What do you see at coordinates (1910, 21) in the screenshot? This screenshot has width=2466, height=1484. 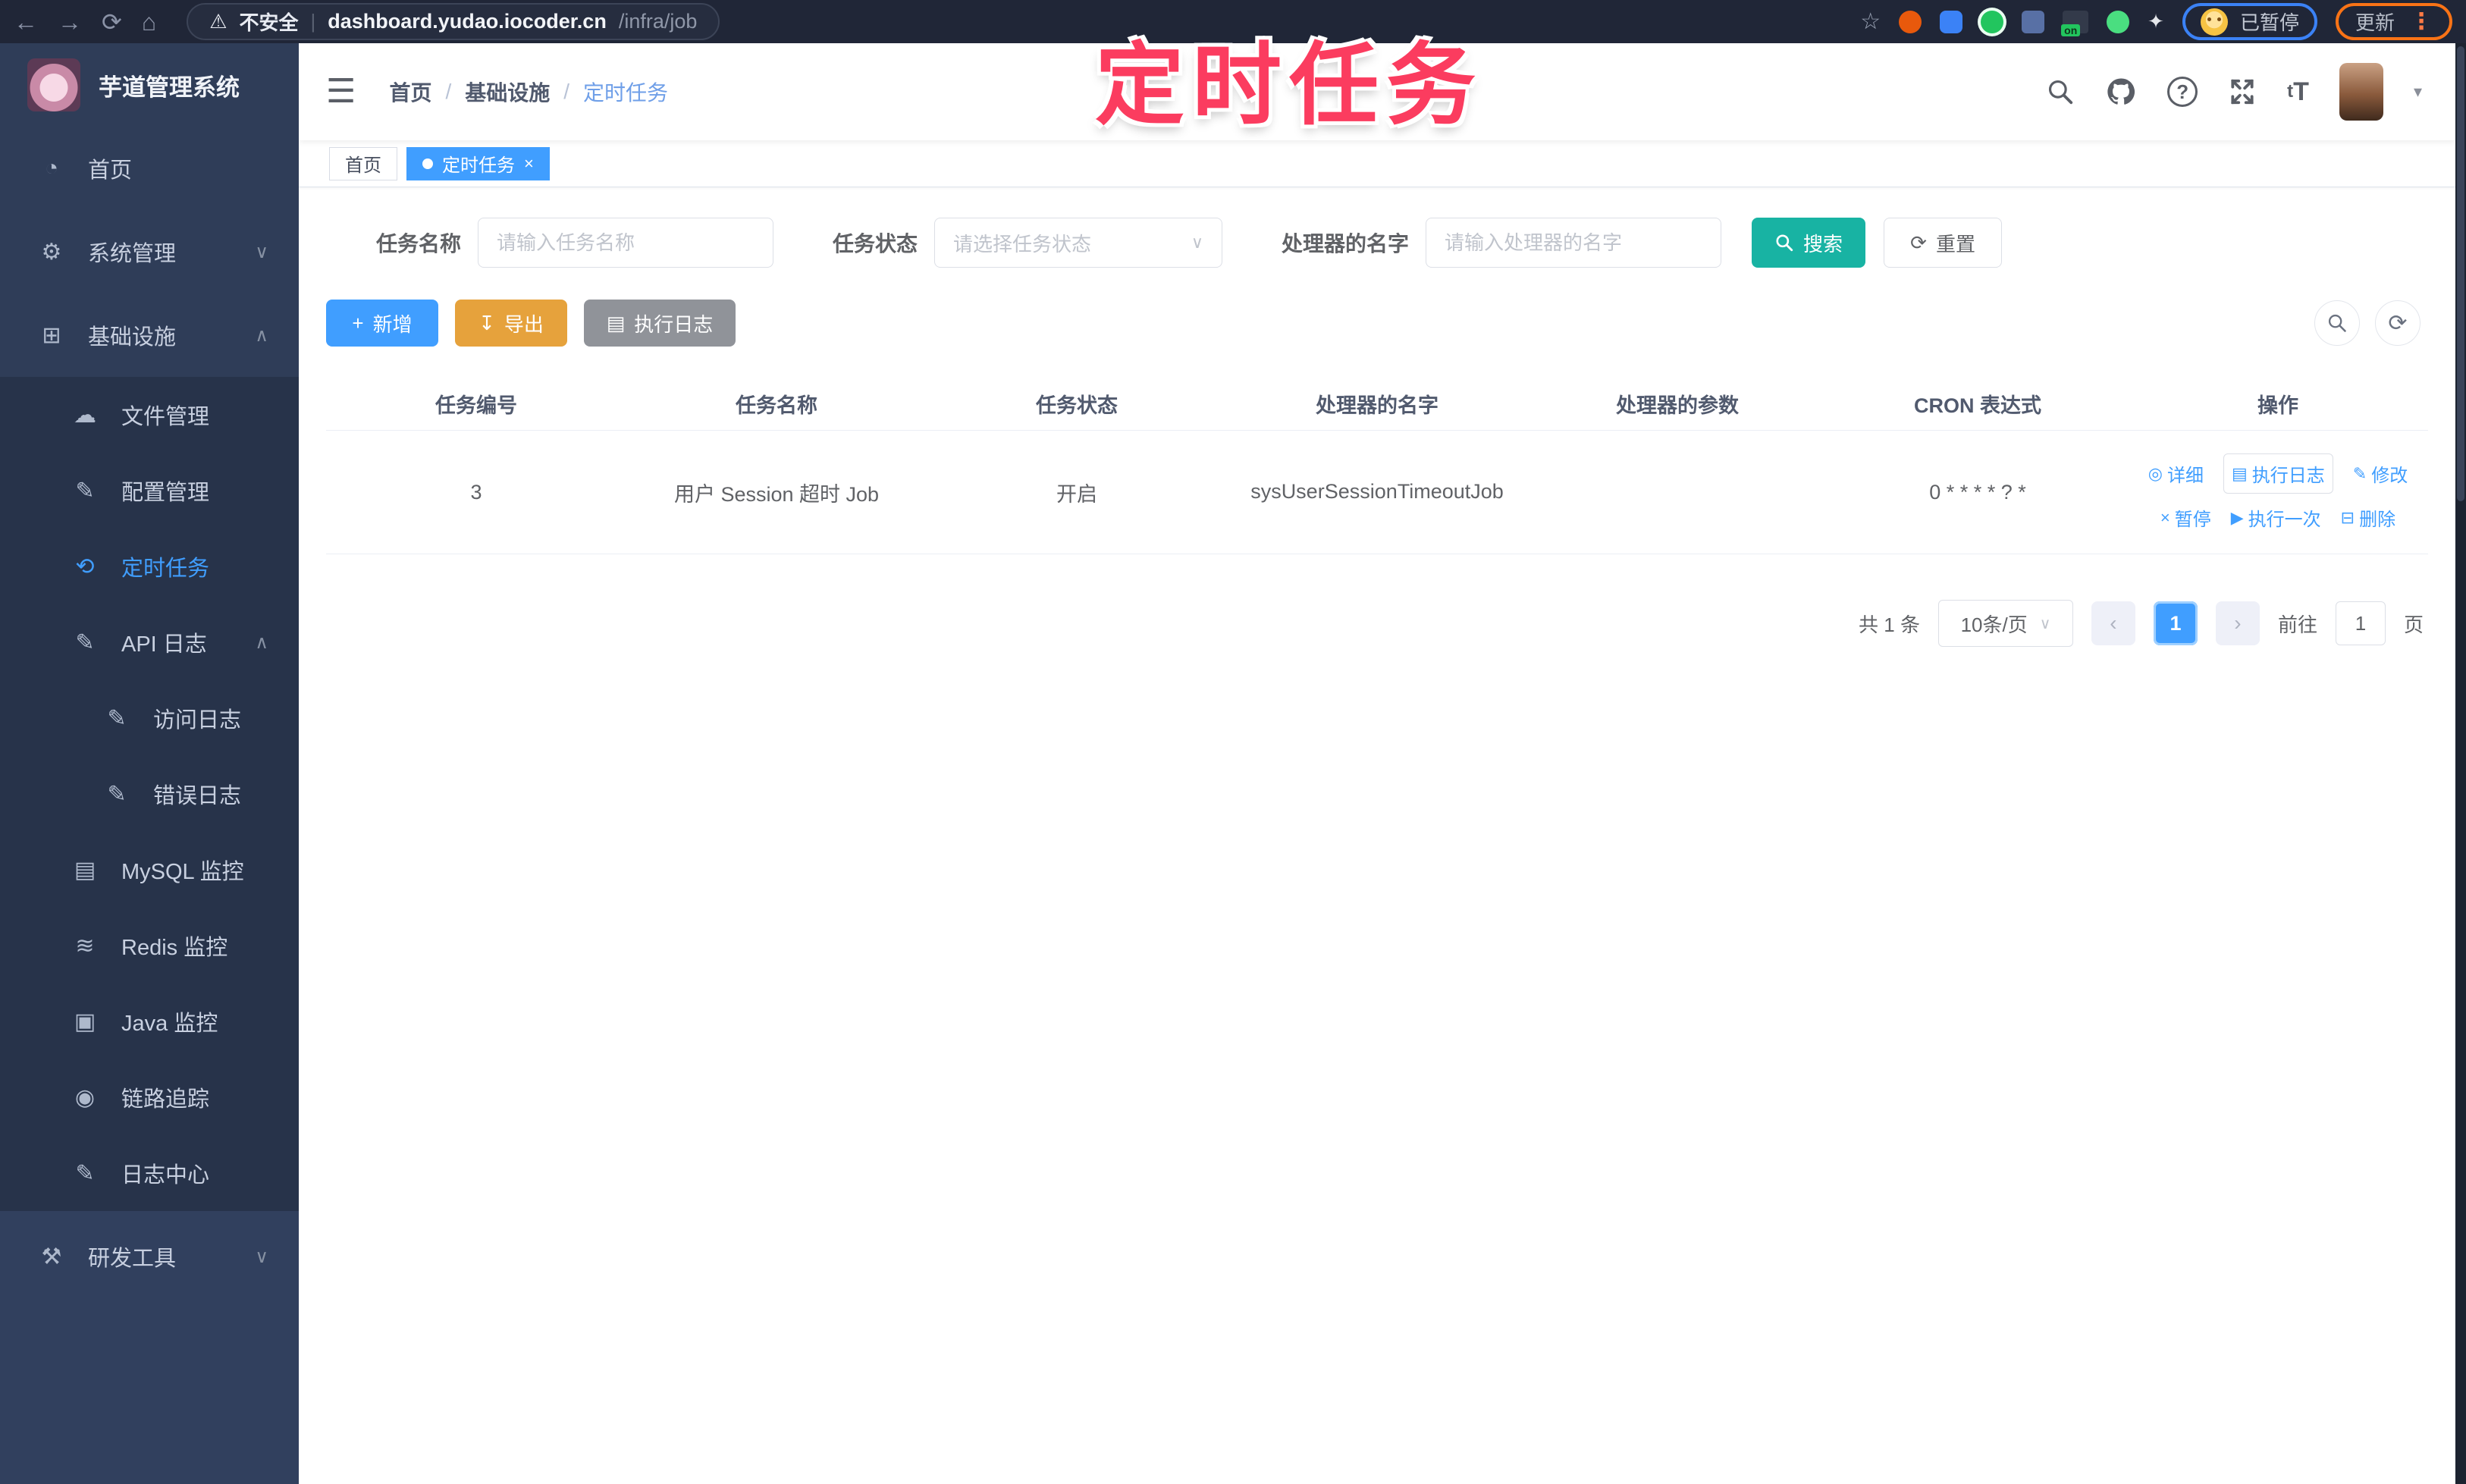 I see `extension-orange-icon` at bounding box center [1910, 21].